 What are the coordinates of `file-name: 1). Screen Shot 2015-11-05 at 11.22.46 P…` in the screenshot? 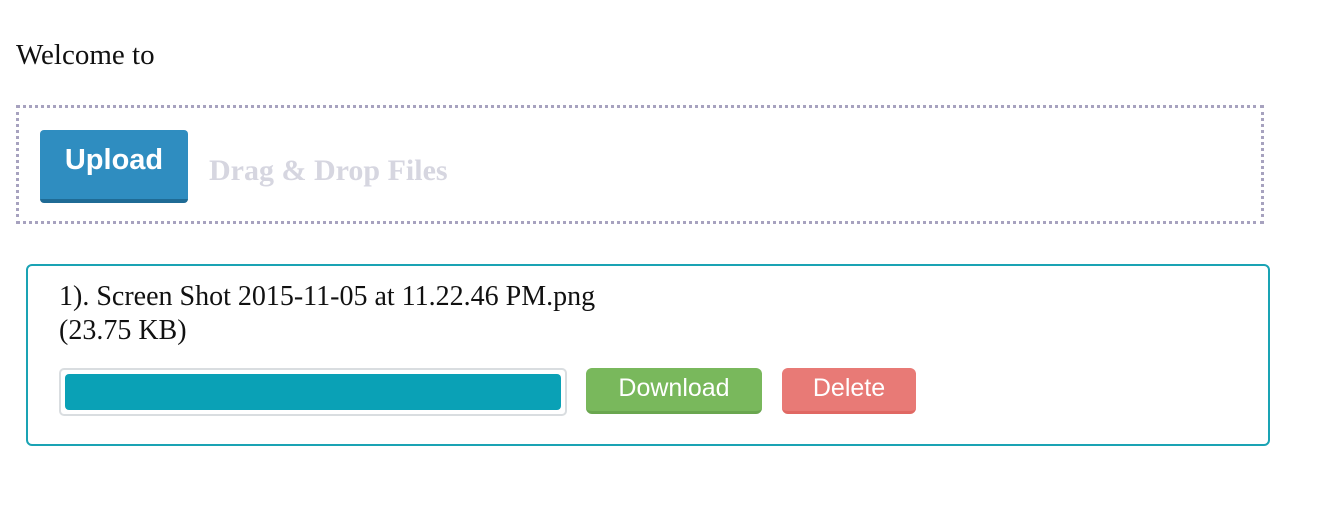 It's located at (327, 313).